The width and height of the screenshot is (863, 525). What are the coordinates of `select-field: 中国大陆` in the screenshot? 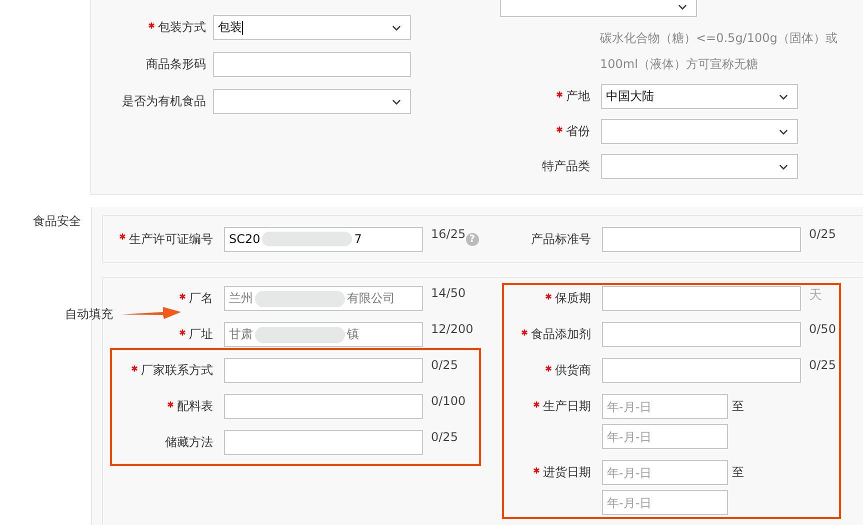 It's located at (699, 96).